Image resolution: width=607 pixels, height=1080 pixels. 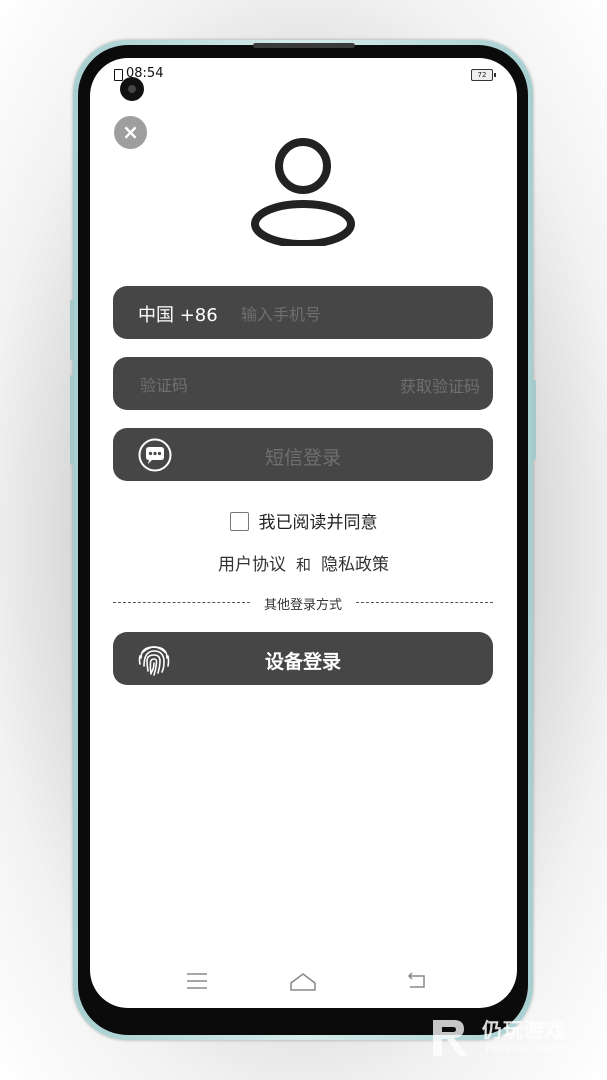 I want to click on verification-code-field: 获取验证码, so click(x=303, y=383).